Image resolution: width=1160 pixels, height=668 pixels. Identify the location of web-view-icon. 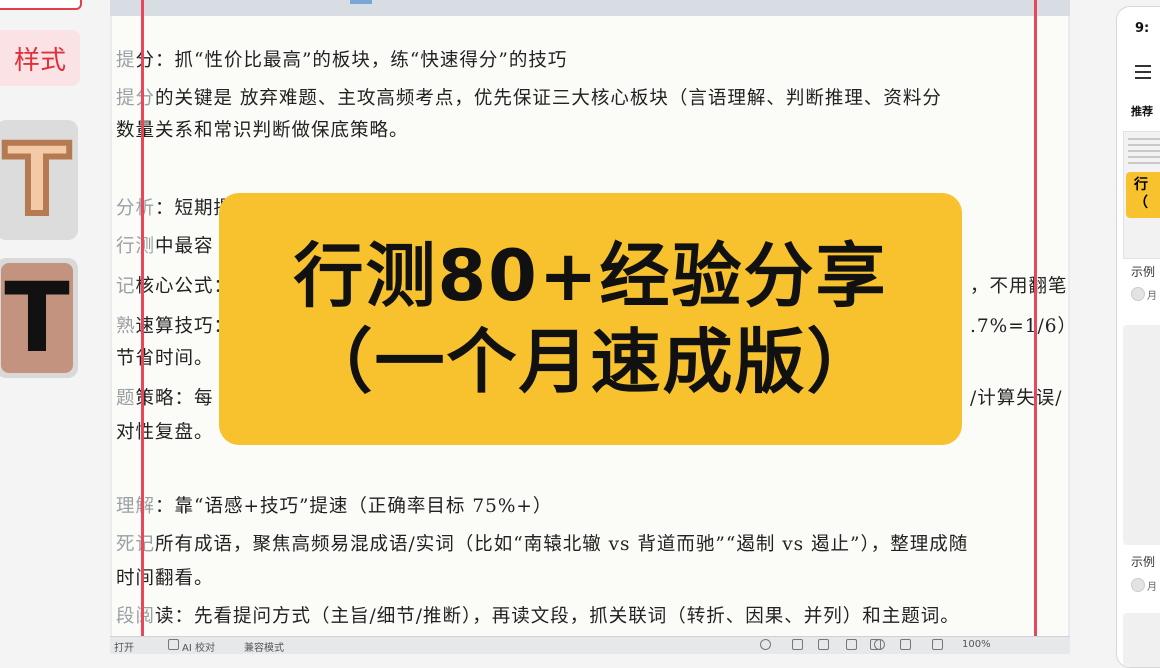
(879, 644).